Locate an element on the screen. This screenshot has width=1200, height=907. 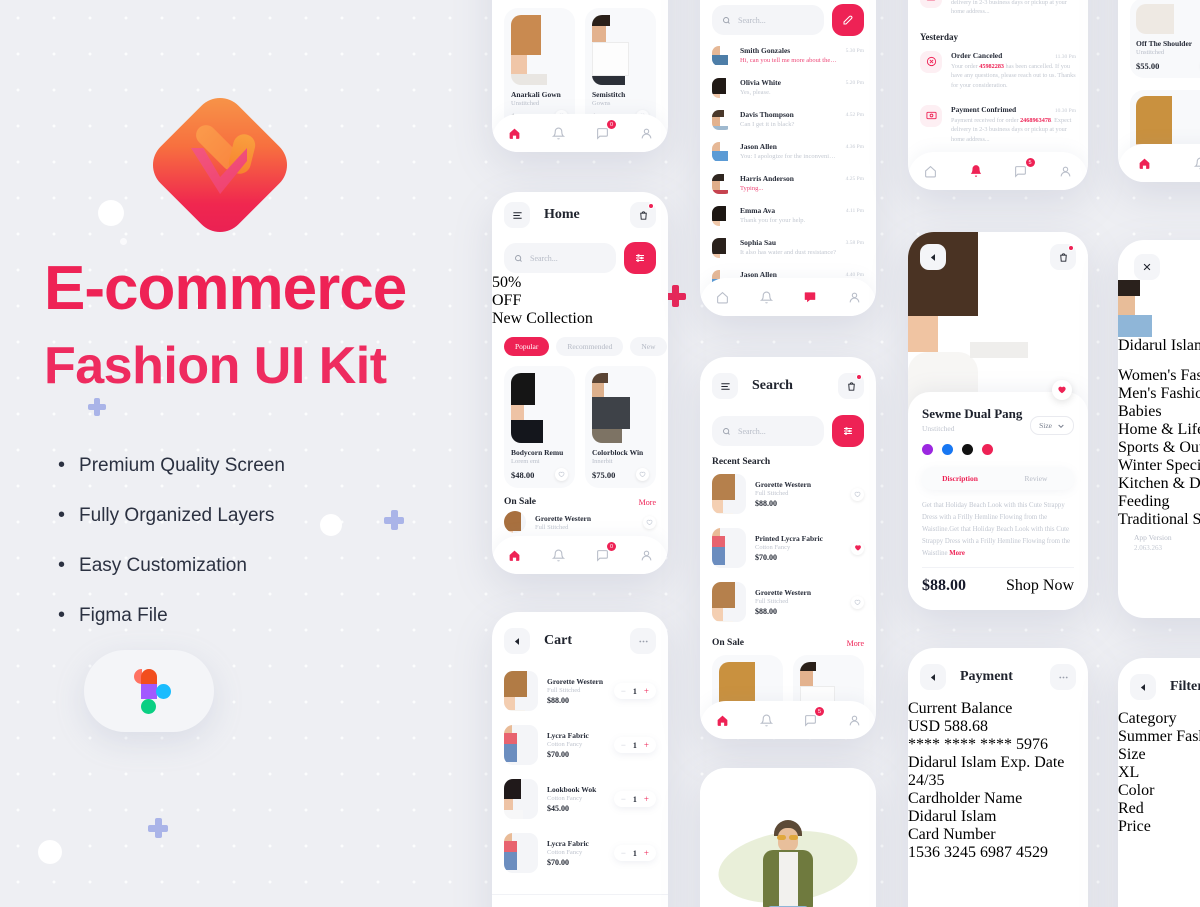
list-item: Olivia White Yes, please. 5.20 Pm is located at coordinates (788, 88).